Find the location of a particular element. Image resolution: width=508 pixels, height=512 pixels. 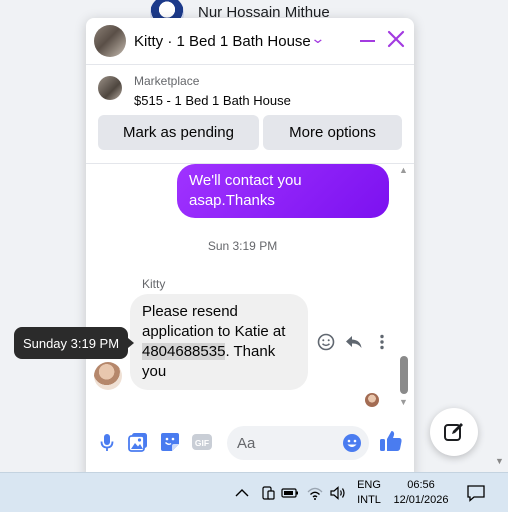

battery-icon is located at coordinates (290, 493).